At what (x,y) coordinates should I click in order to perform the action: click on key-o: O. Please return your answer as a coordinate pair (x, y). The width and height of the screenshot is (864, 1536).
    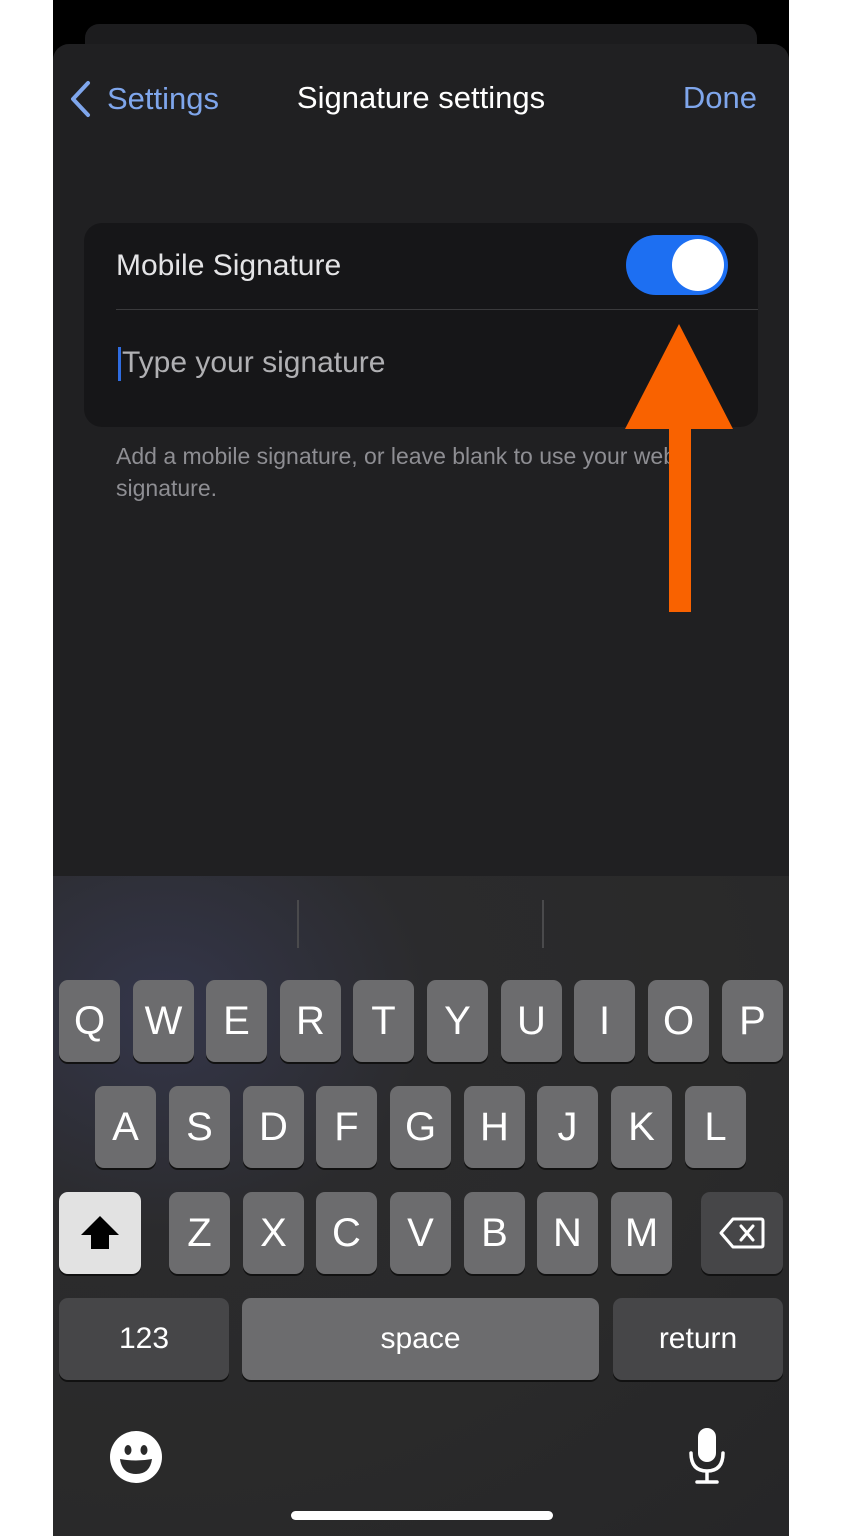
    Looking at the image, I should click on (678, 1021).